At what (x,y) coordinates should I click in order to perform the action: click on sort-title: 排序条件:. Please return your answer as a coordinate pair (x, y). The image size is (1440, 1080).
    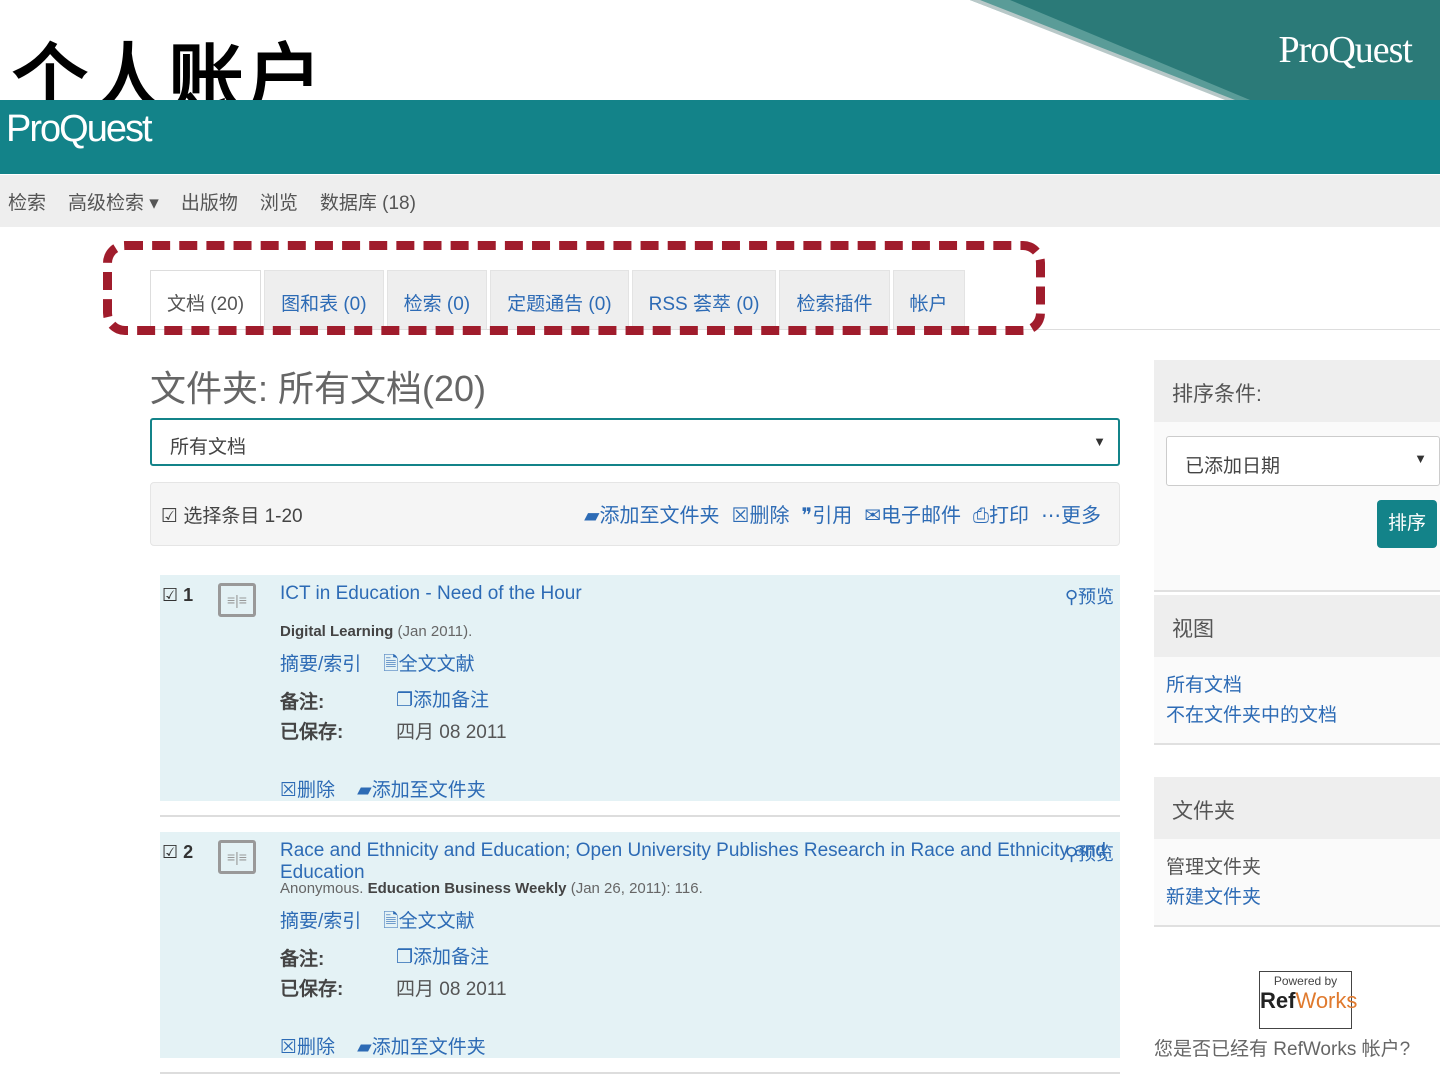
    Looking at the image, I should click on (1297, 391).